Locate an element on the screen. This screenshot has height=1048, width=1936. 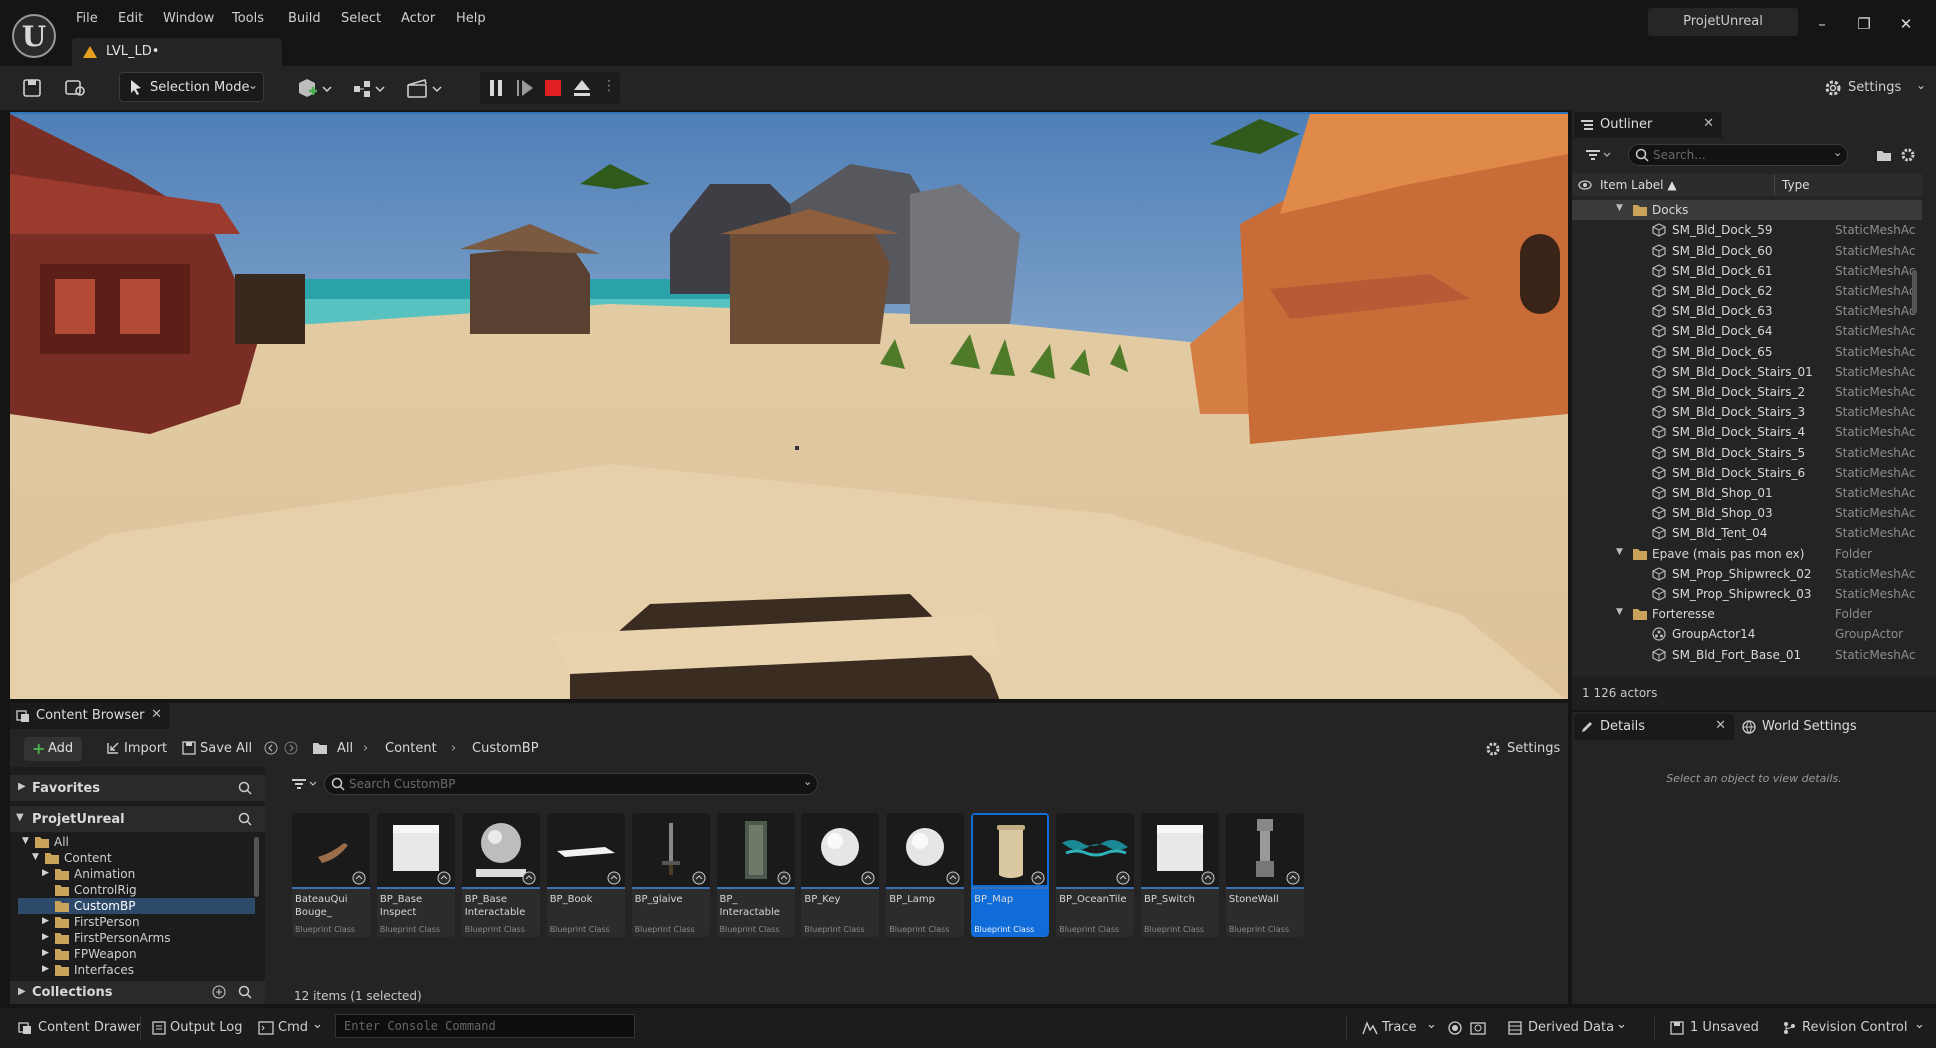
world-settings-tab: World Settings is located at coordinates (1811, 727).